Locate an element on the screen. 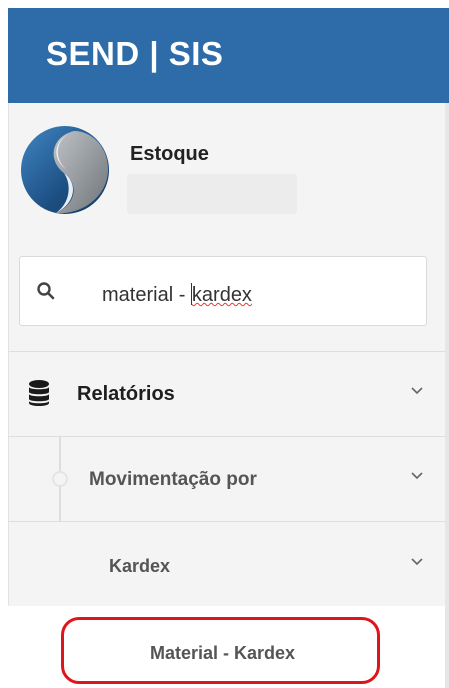  menu-item-label: Relatórios is located at coordinates (126, 394).